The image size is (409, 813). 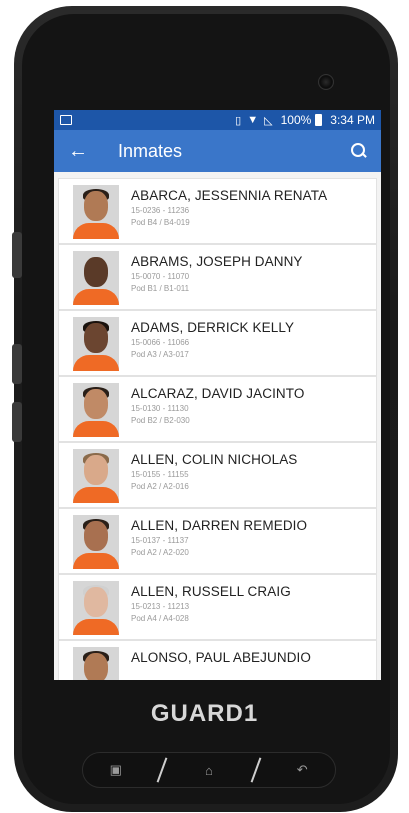 What do you see at coordinates (352, 120) in the screenshot?
I see `status-time: 3:34 PM` at bounding box center [352, 120].